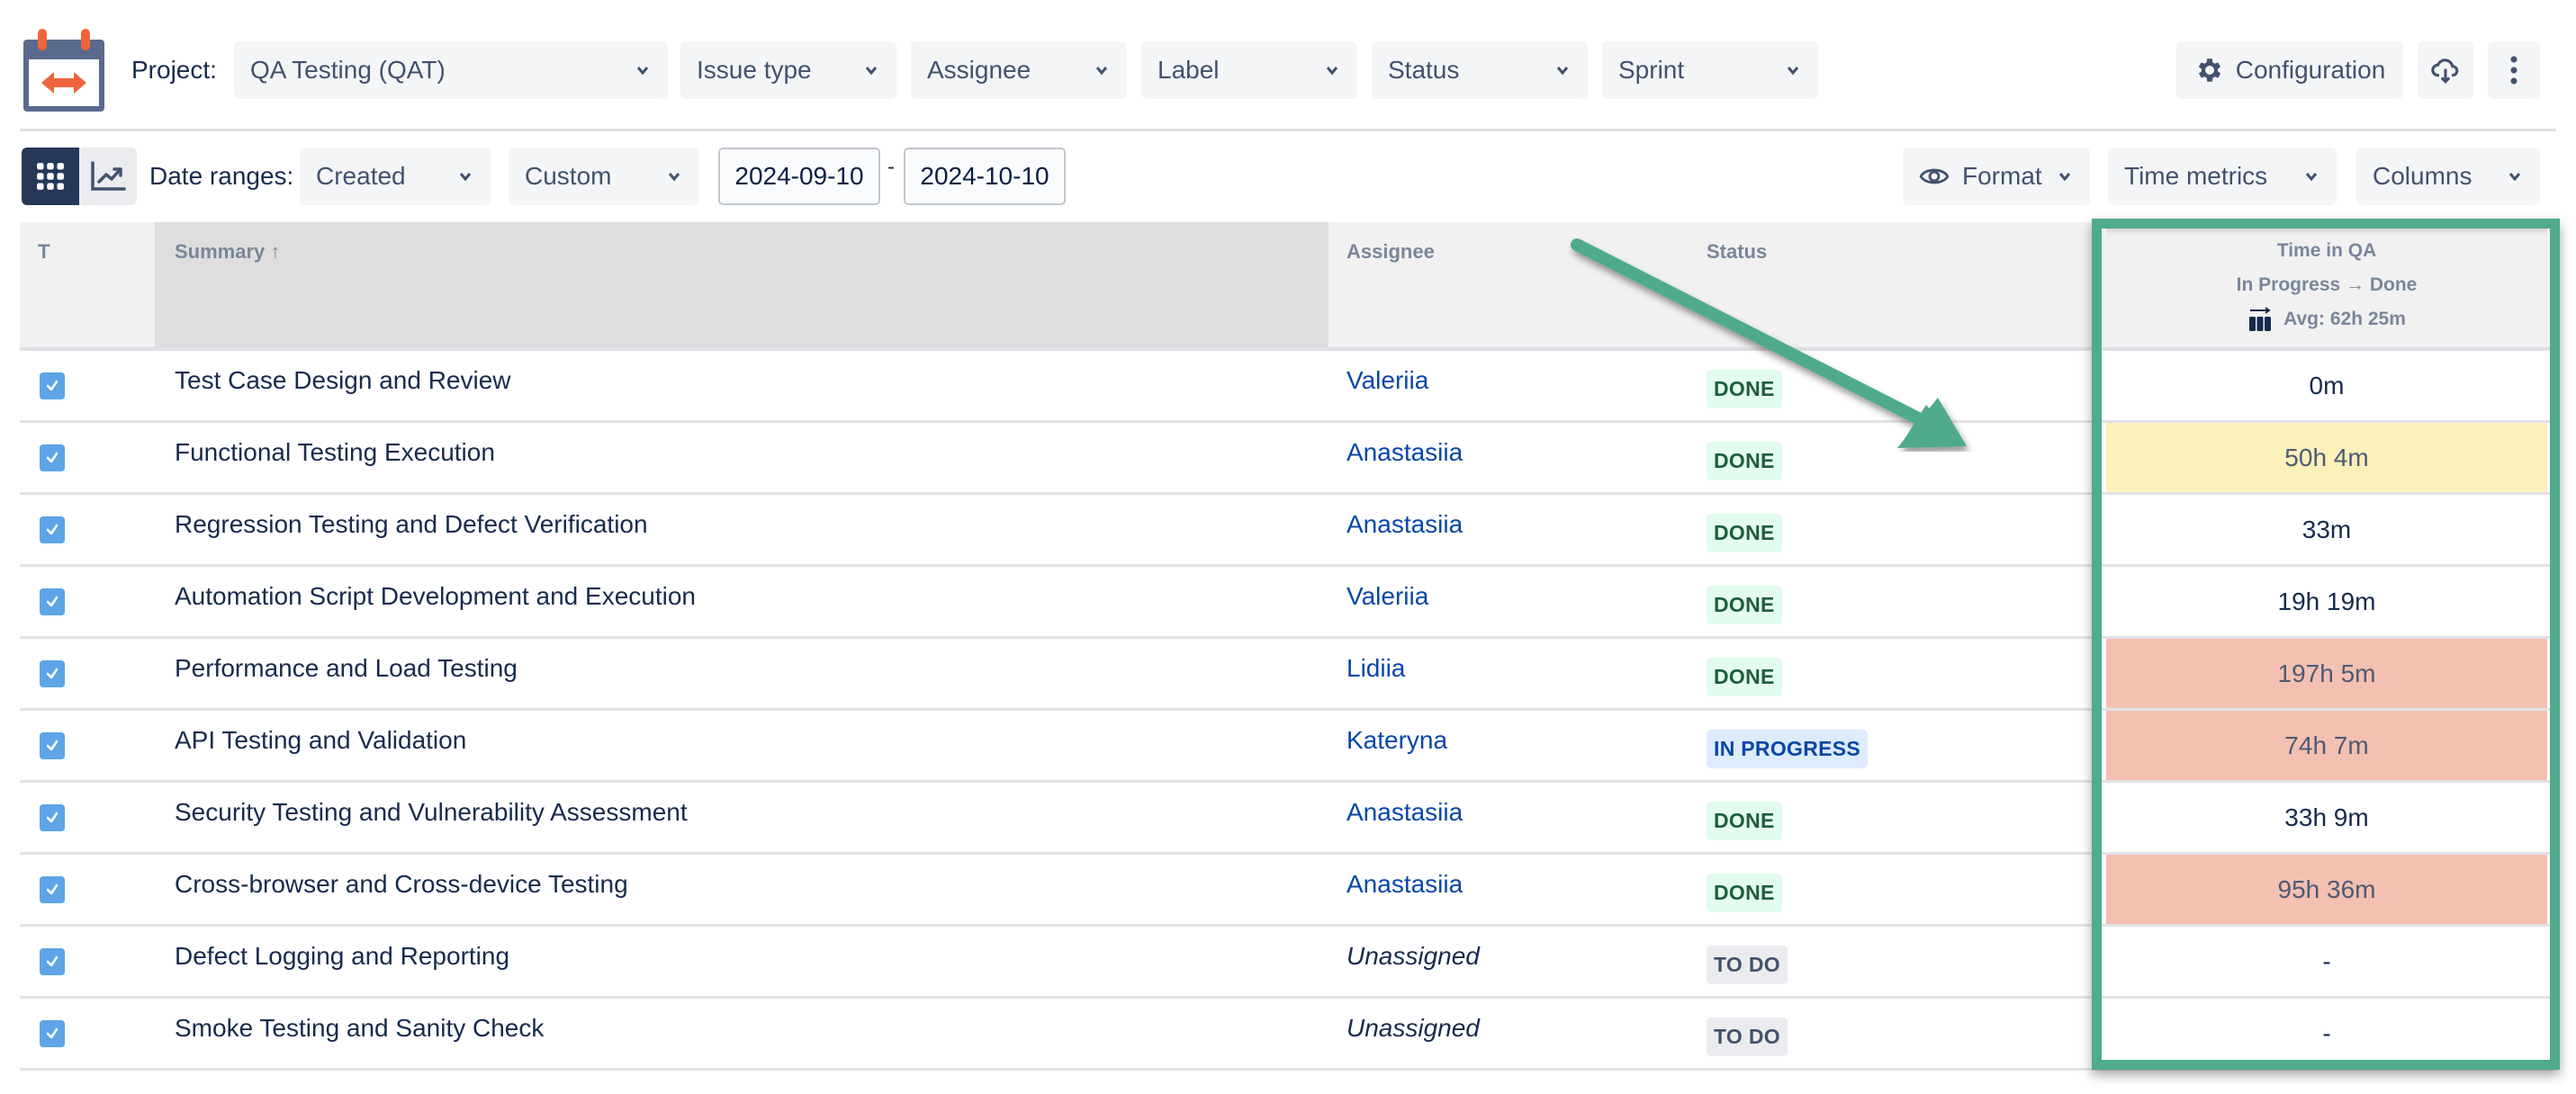  Describe the element at coordinates (746, 668) in the screenshot. I see `summary-link: Performance and Load Testing` at that location.